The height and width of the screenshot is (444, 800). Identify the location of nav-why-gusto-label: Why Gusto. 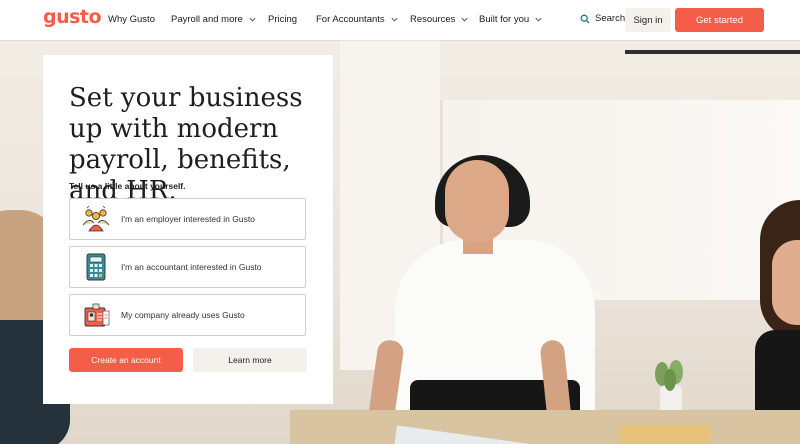
(131, 19).